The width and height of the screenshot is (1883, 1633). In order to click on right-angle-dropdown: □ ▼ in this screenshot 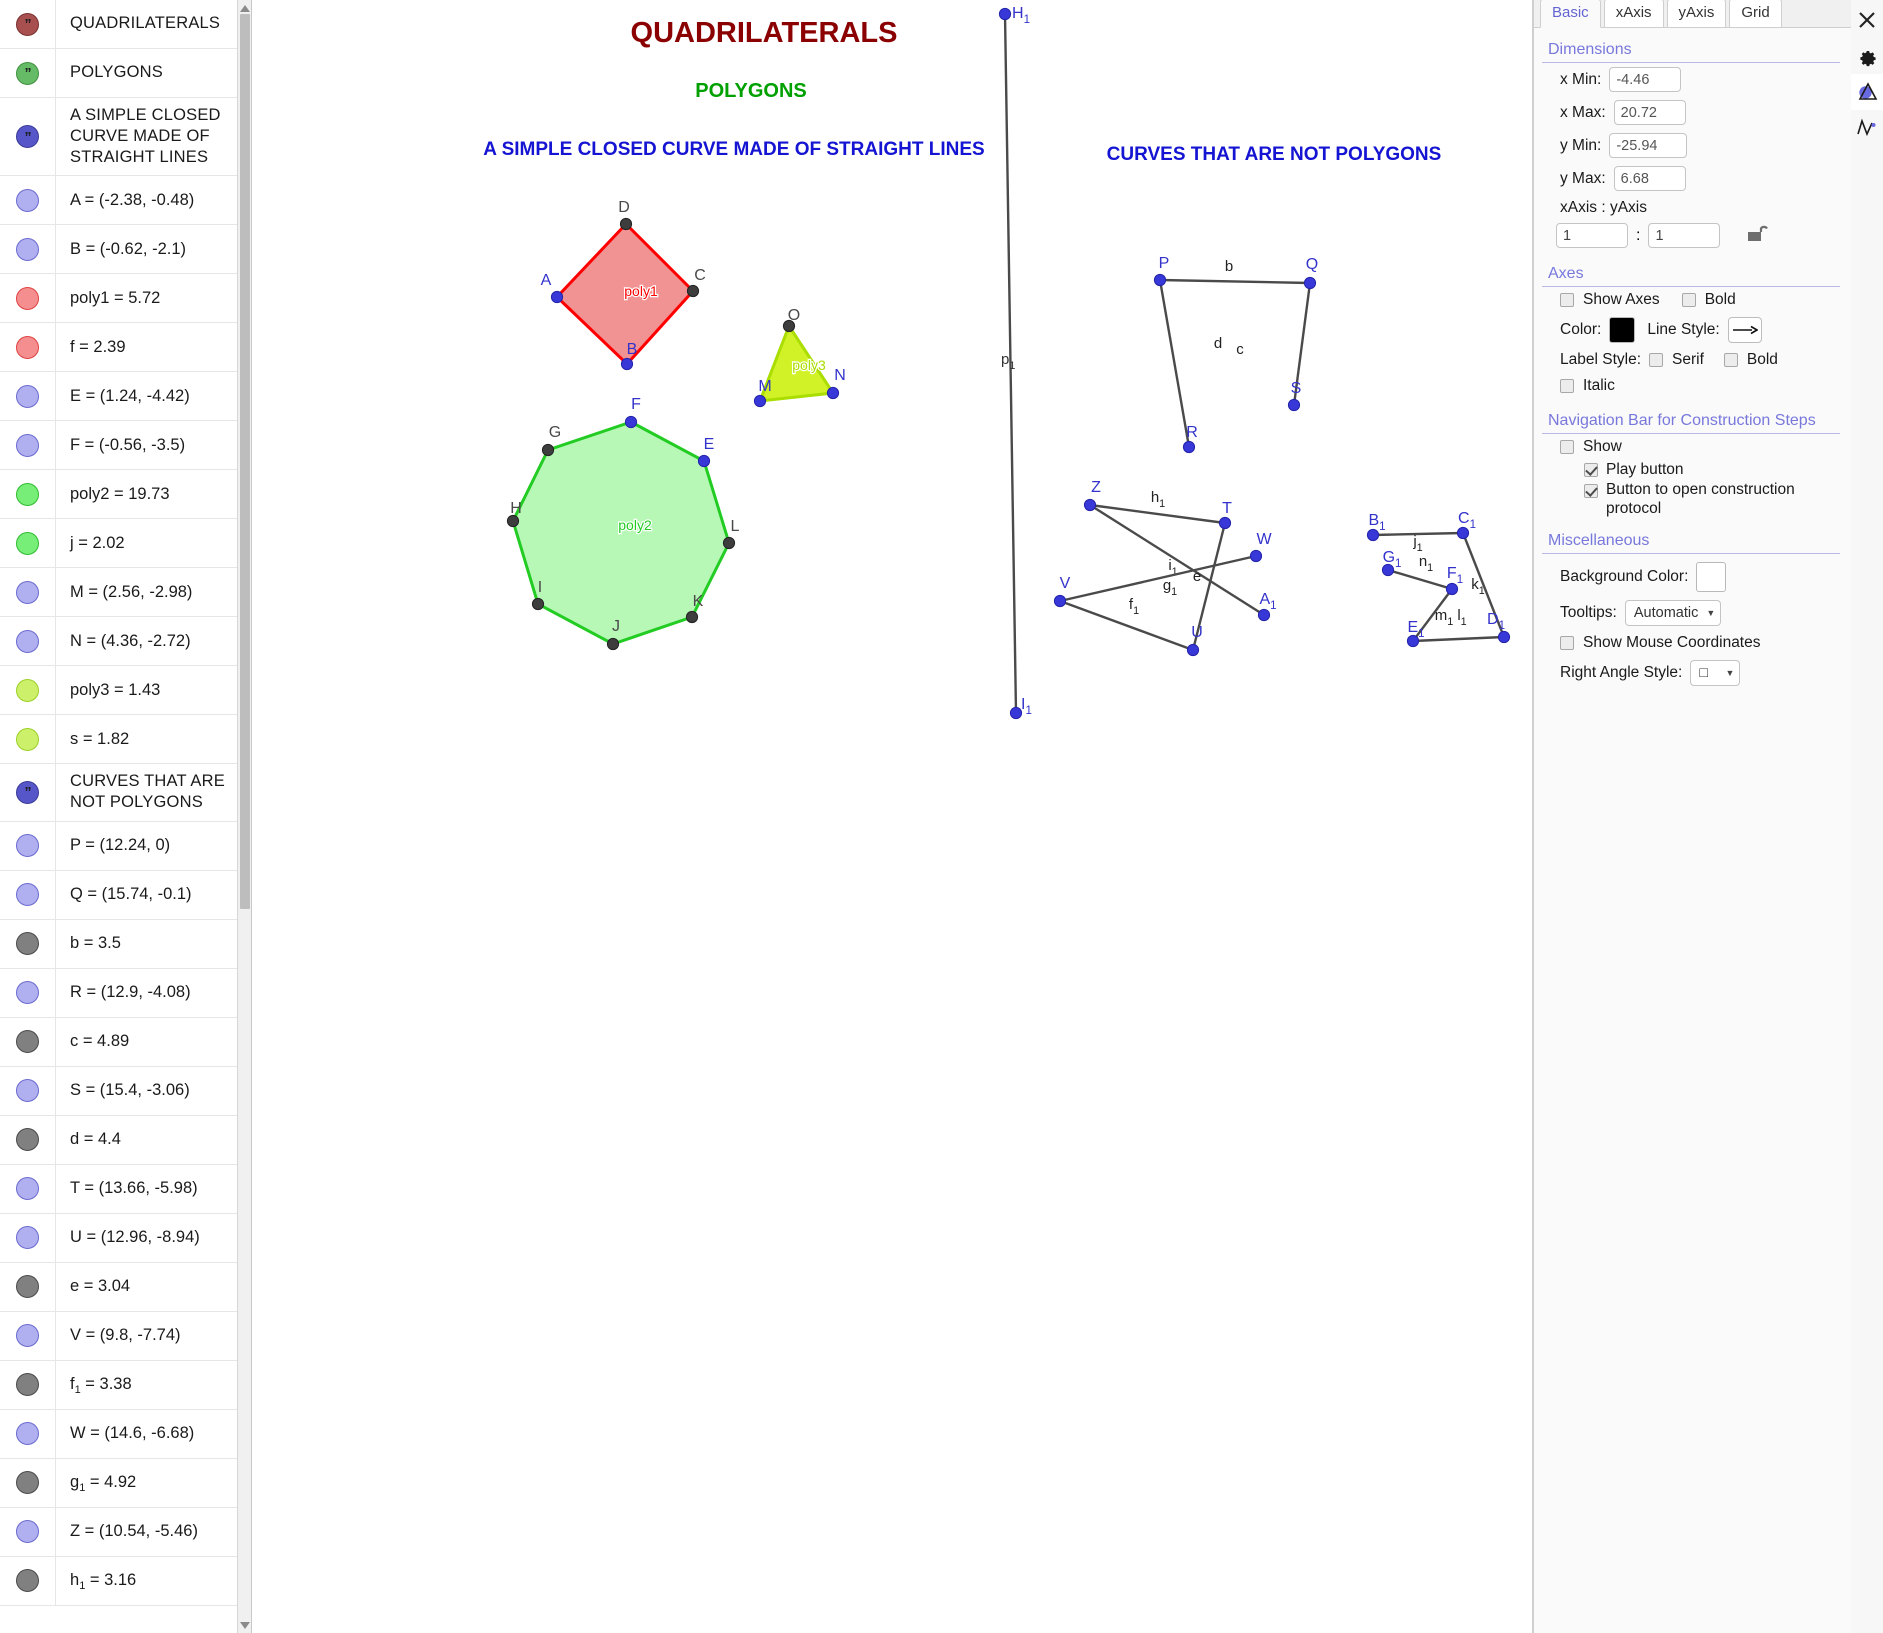, I will do `click(1715, 672)`.